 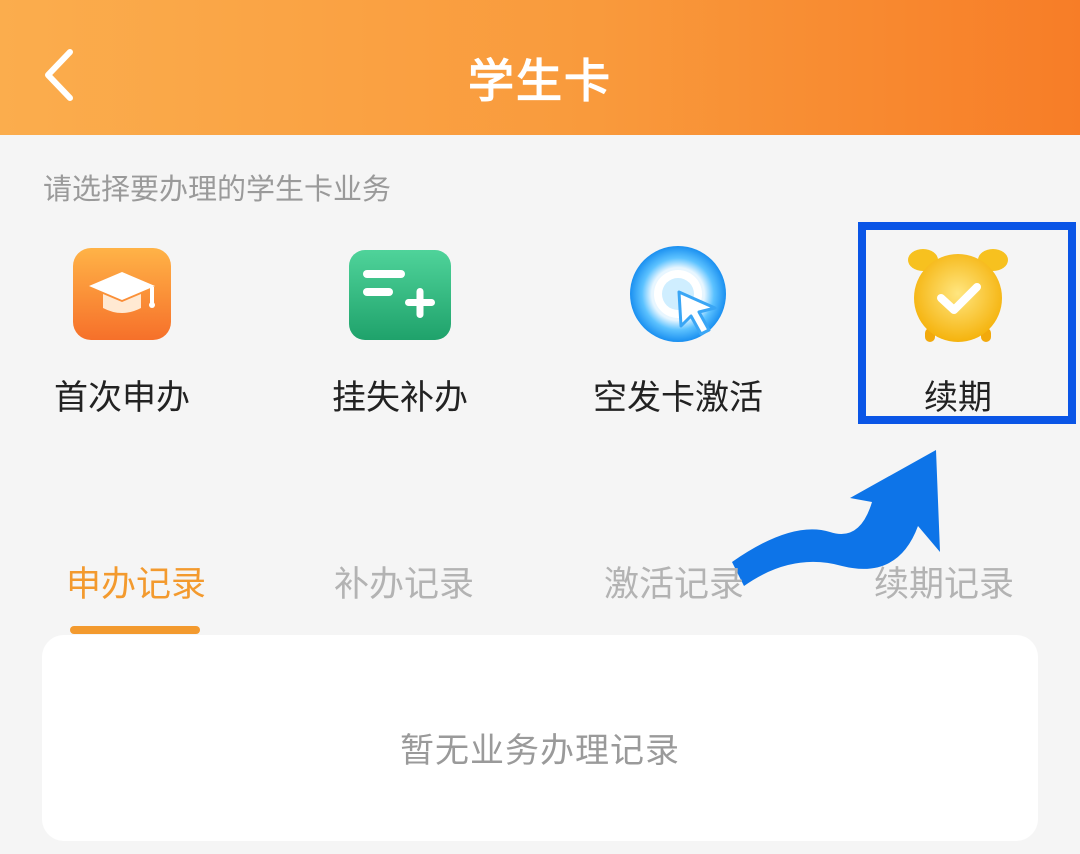 I want to click on highlight-box, so click(x=967, y=323).